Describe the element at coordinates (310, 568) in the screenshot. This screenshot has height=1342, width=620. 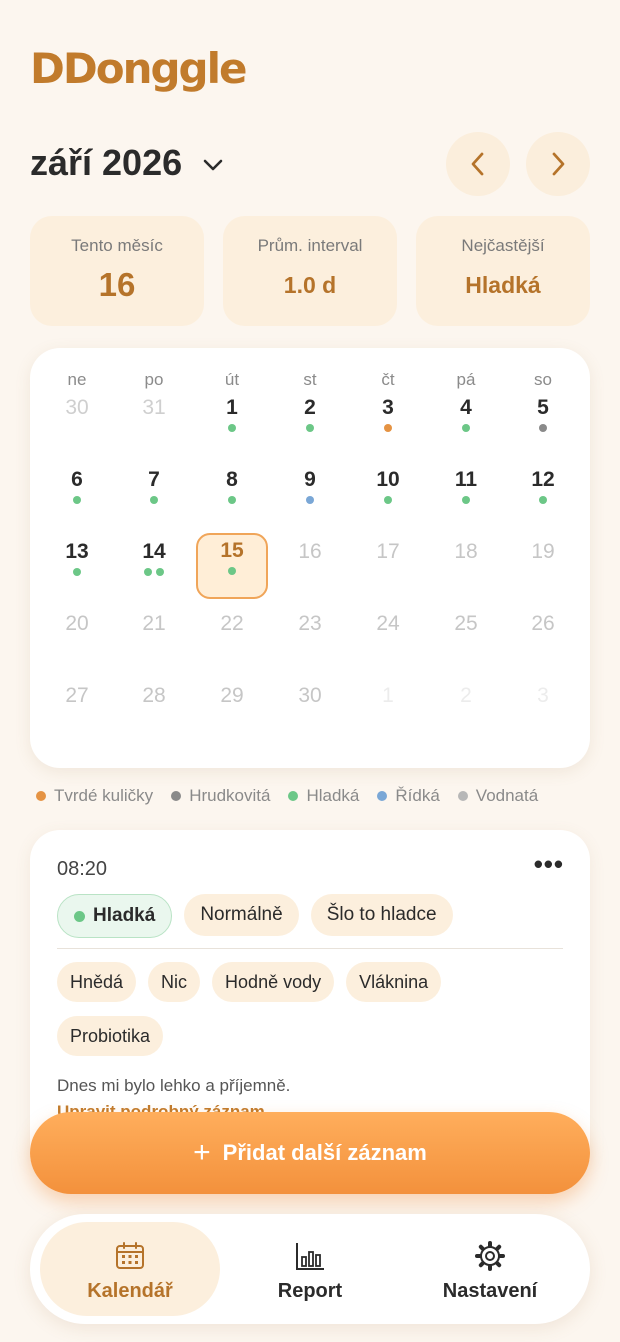
I see `calendar-day: 16` at that location.